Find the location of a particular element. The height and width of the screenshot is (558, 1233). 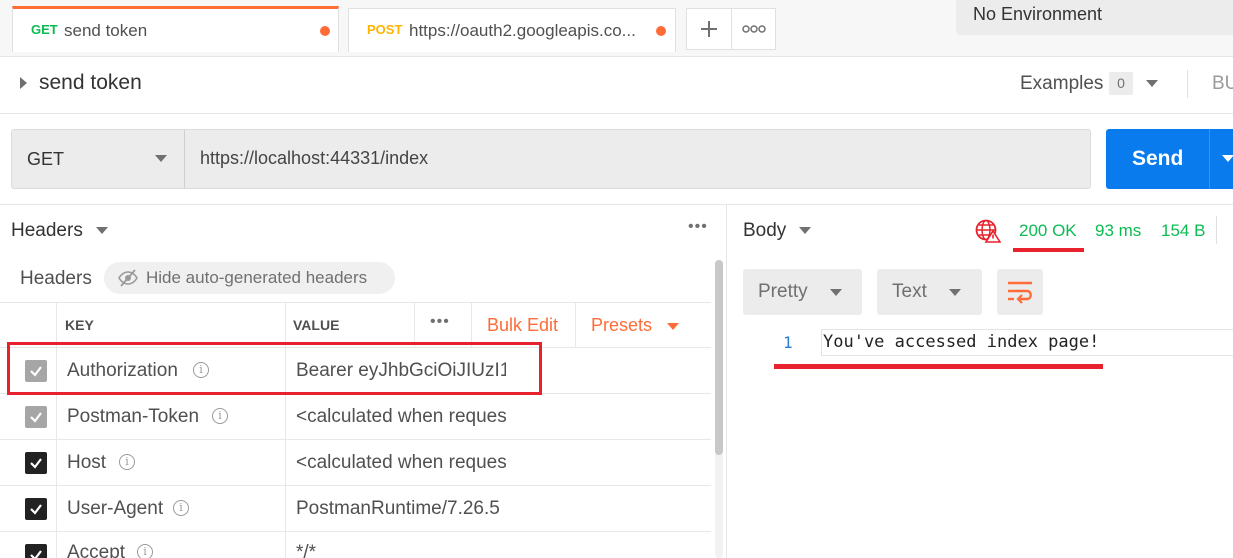

text-format-select: Text is located at coordinates (929, 292).